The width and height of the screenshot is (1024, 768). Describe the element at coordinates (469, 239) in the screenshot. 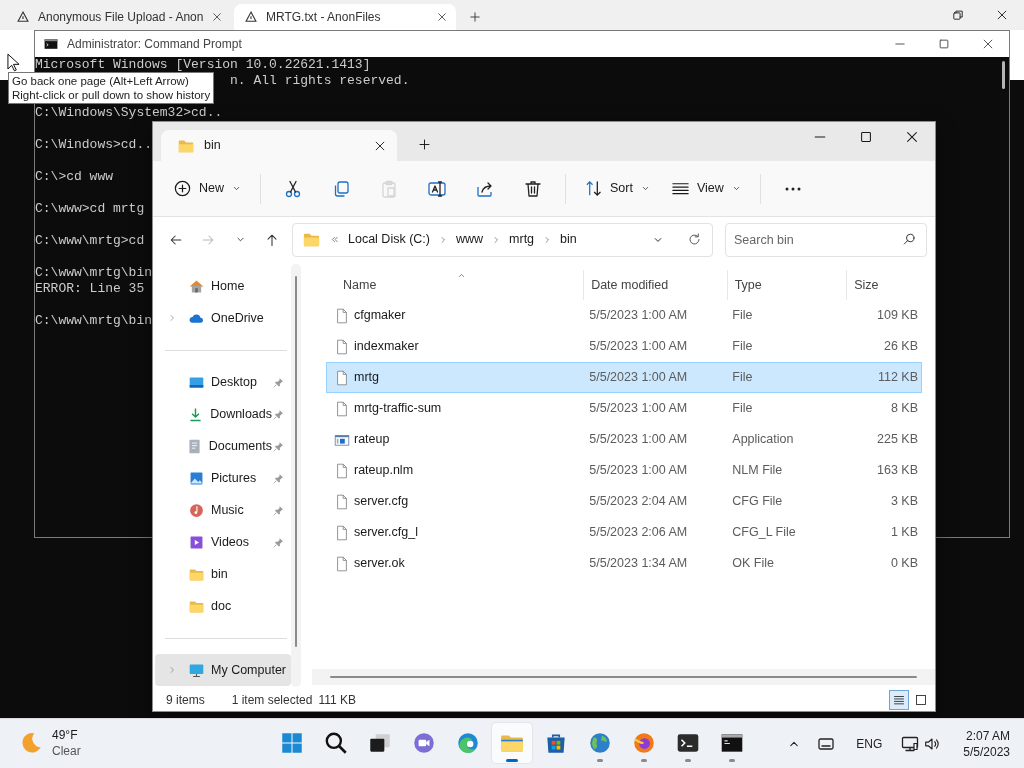

I see `breadcrumb: www` at that location.